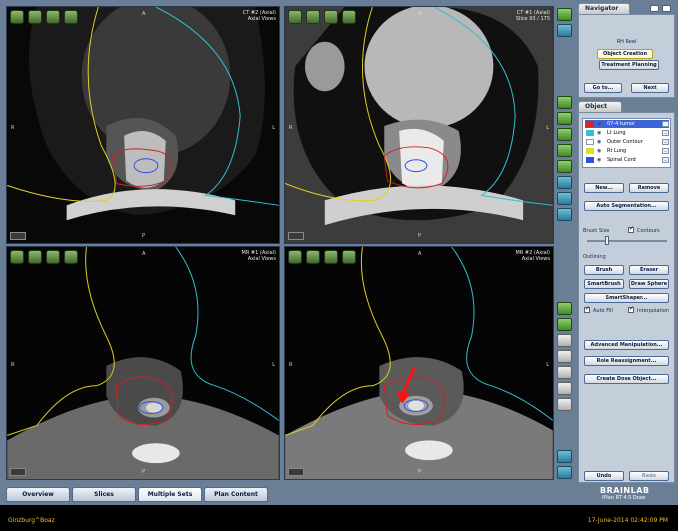  What do you see at coordinates (631, 309) in the screenshot?
I see `interpolation-checkbox` at bounding box center [631, 309].